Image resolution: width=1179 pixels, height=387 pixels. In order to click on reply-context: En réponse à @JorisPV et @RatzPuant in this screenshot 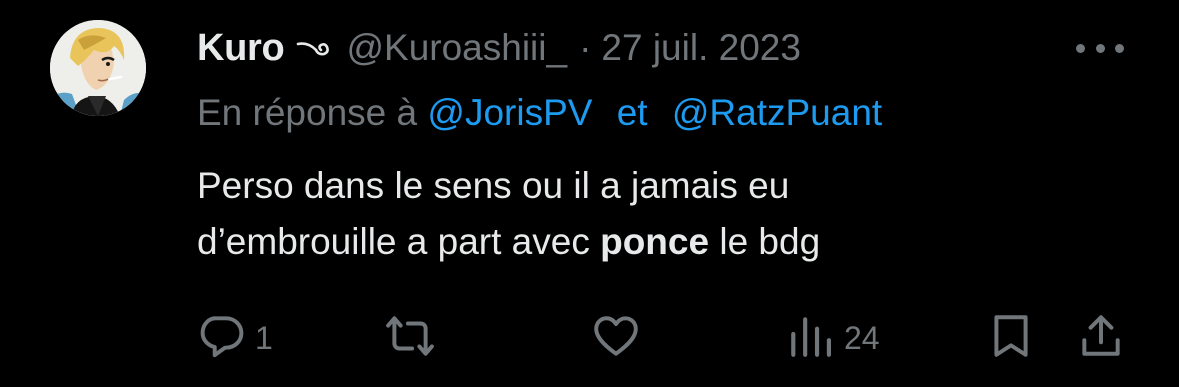, I will do `click(539, 113)`.